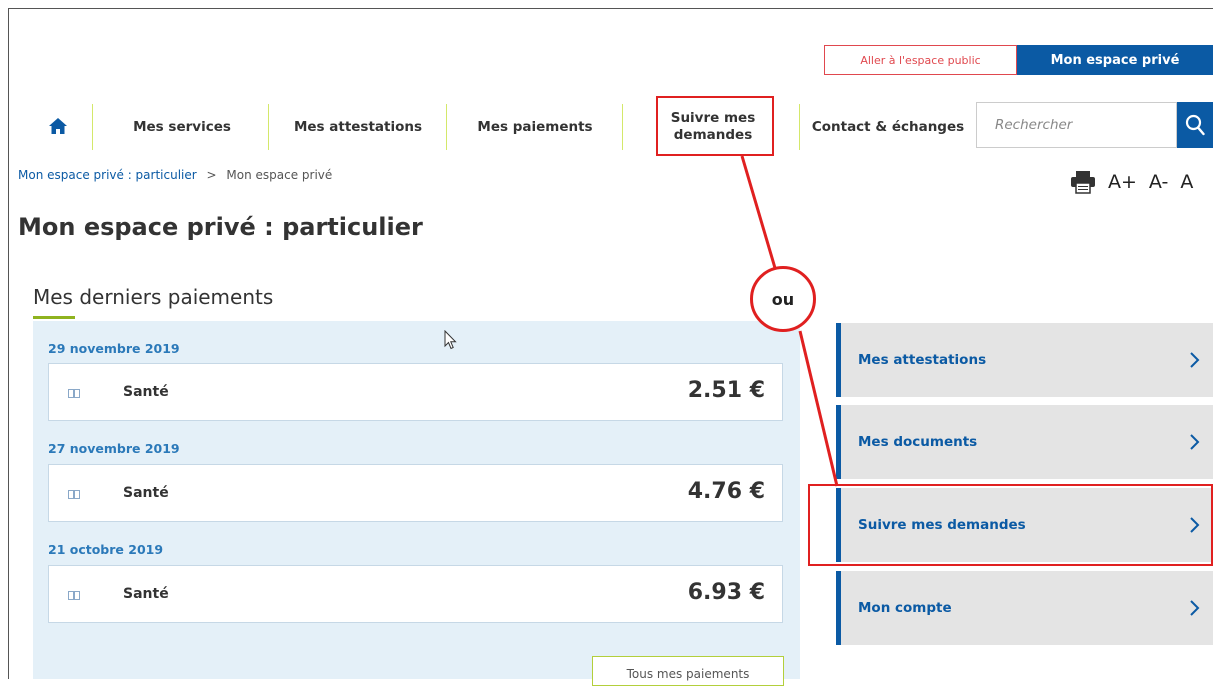 This screenshot has height=686, width=1213. Describe the element at coordinates (107, 175) in the screenshot. I see `breadcrumb-root: Mon espace privé : particulier` at that location.